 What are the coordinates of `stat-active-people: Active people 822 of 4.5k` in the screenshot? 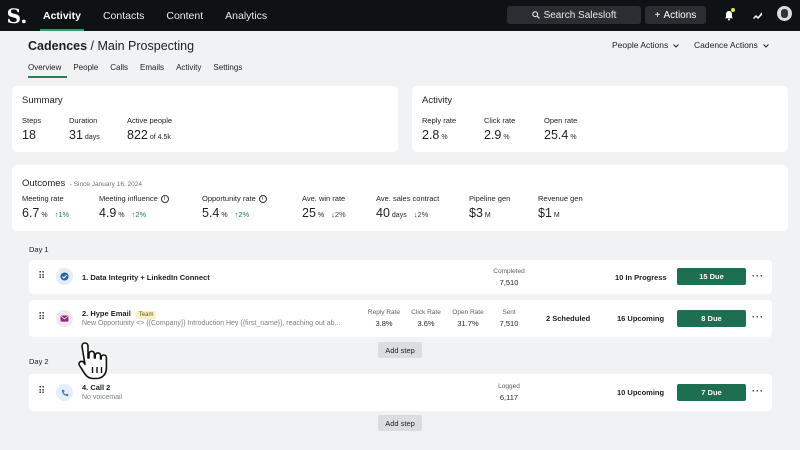 It's located at (149, 129).